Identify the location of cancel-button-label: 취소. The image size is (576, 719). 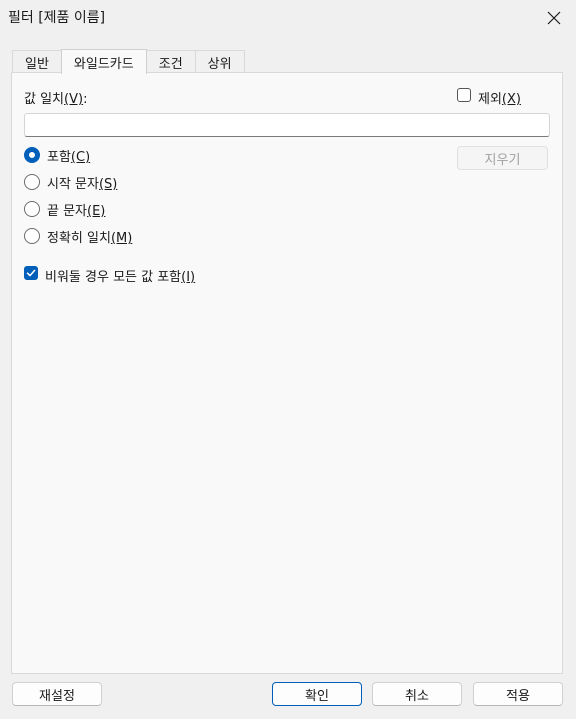
(417, 696).